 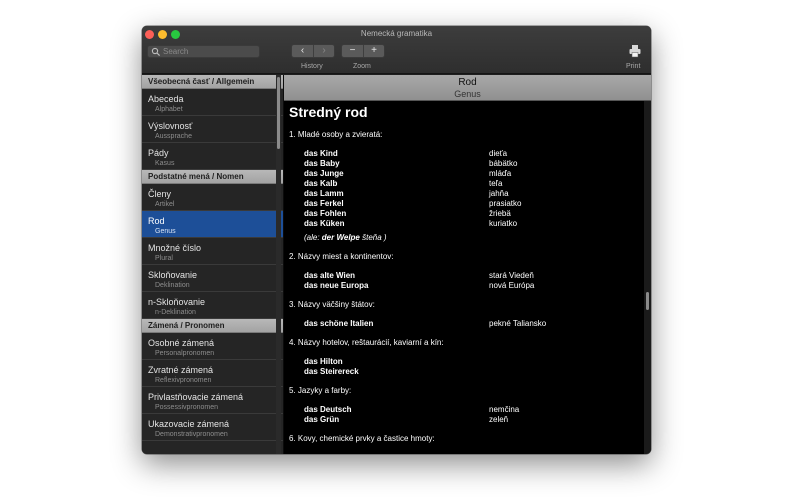 I want to click on print-label: Print, so click(x=633, y=66).